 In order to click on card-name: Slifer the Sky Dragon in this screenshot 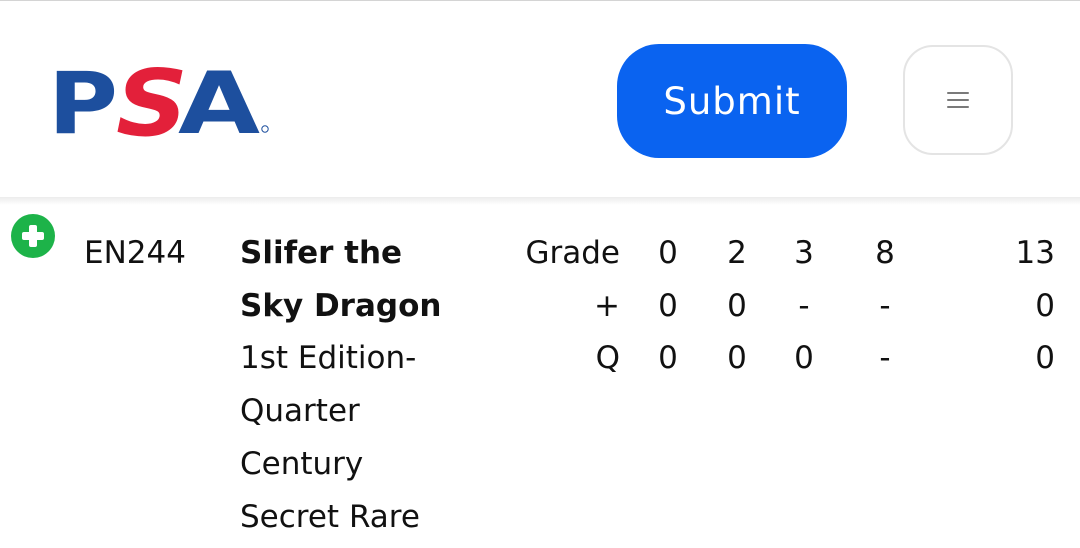, I will do `click(340, 280)`.